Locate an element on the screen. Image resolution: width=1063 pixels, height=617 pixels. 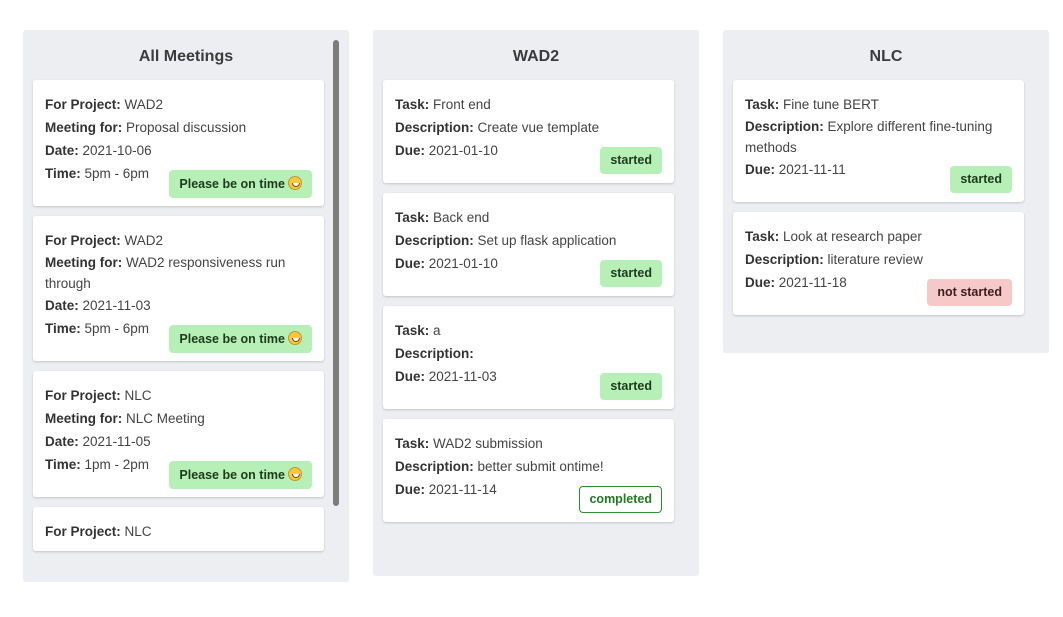
status-badge: completed is located at coordinates (620, 499).